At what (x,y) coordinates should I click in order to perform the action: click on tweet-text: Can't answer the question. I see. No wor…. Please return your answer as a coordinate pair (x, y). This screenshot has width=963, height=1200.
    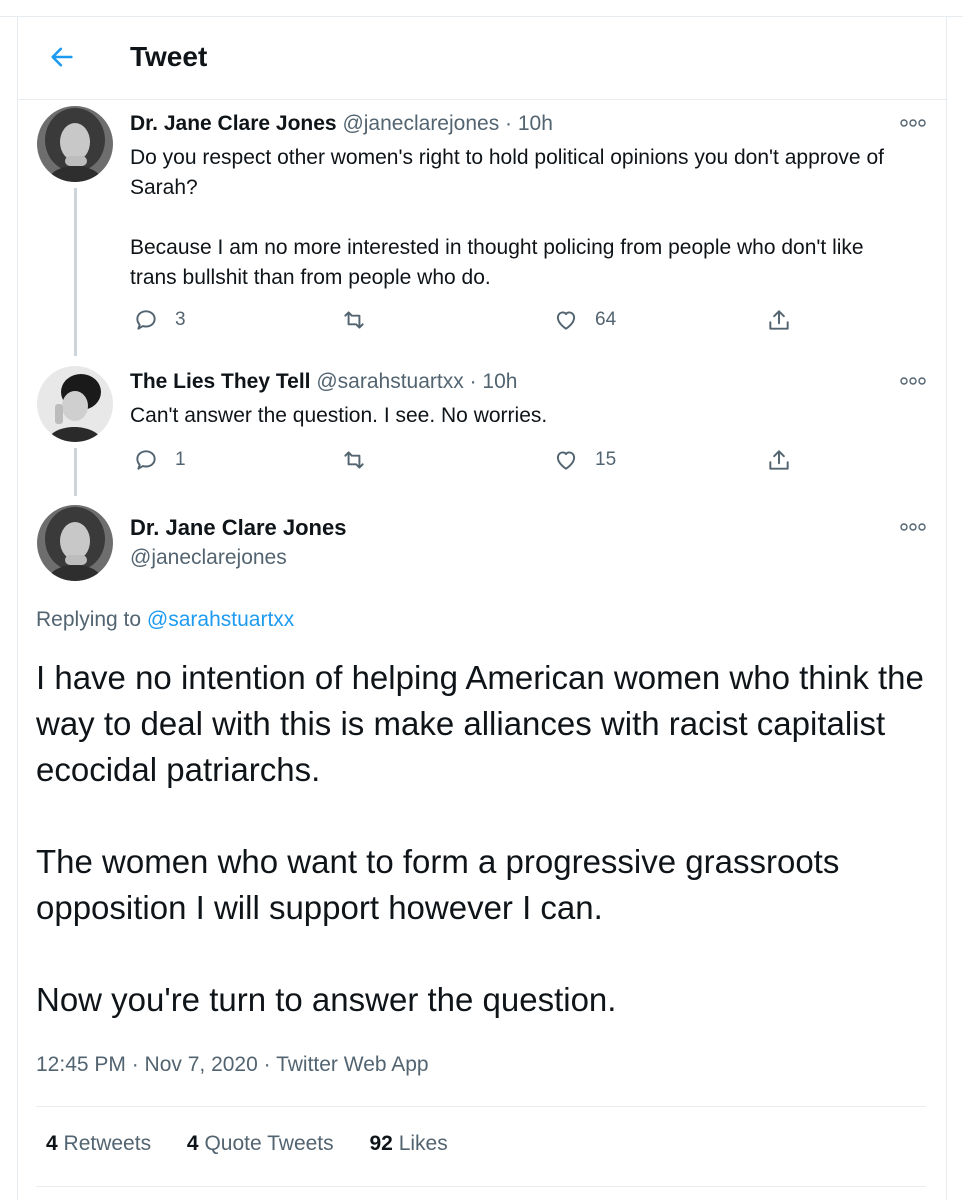
    Looking at the image, I should click on (339, 415).